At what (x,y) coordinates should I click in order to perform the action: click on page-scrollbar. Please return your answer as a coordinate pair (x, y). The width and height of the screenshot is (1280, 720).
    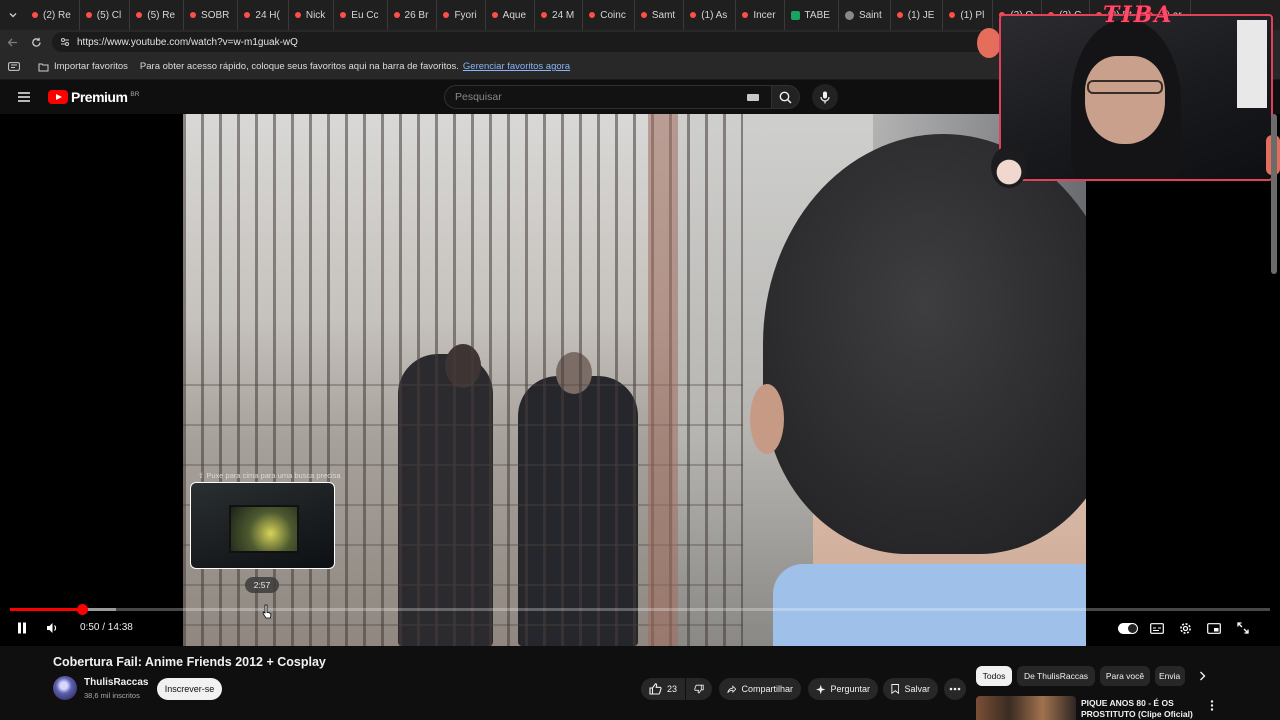
    Looking at the image, I should click on (1274, 194).